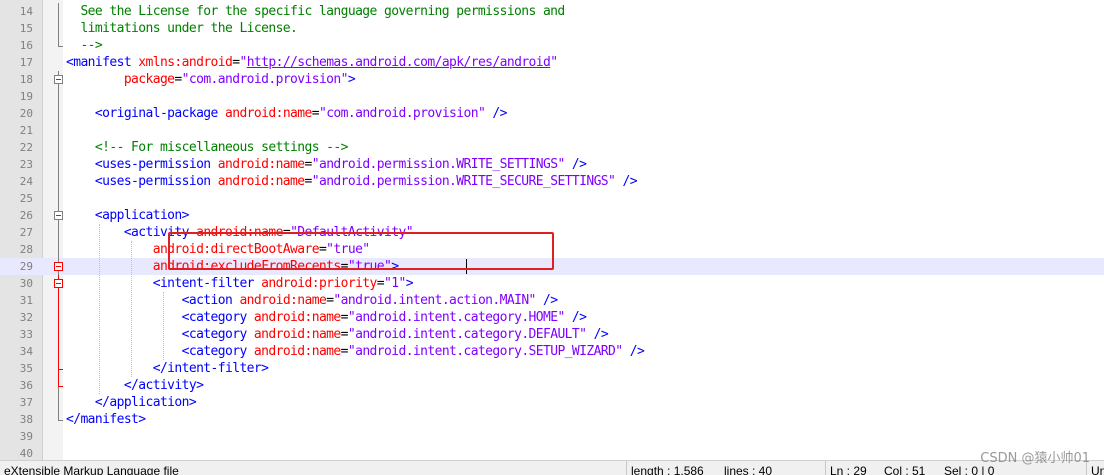 Image resolution: width=1104 pixels, height=475 pixels. What do you see at coordinates (91, 469) in the screenshot?
I see `status-language: eXtensible Markup Language file` at bounding box center [91, 469].